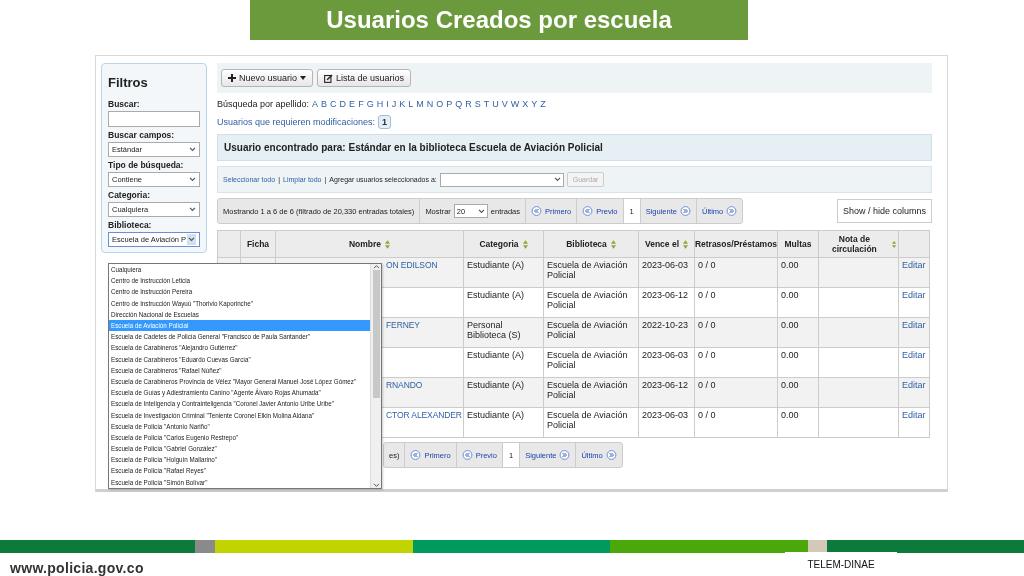 The height and width of the screenshot is (576, 1024). What do you see at coordinates (239, 337) in the screenshot?
I see `dropdown-option: Escuela de Cadetes de Policía General "Francisco de Paula Santander"` at bounding box center [239, 337].